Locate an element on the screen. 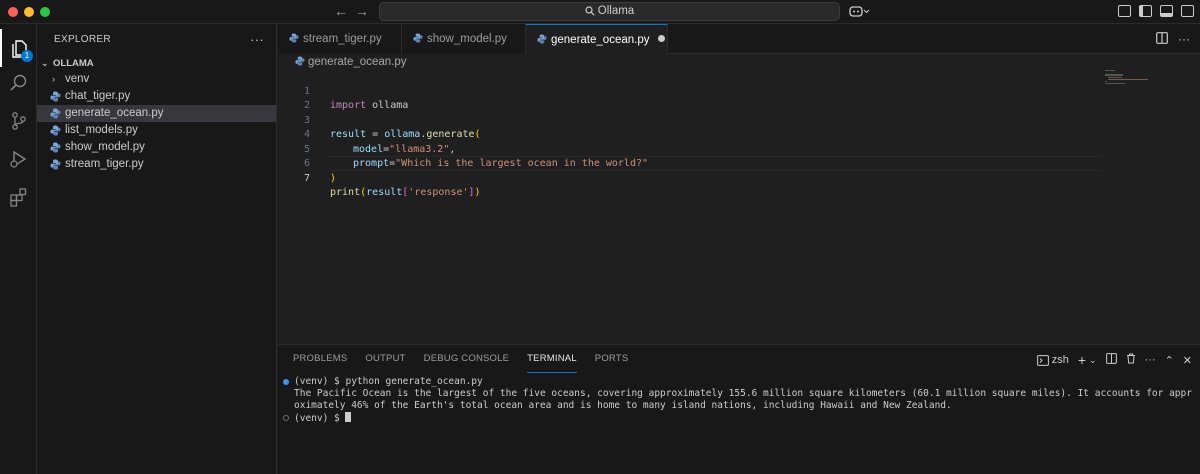 The image size is (1200, 474). shell-name: zsh is located at coordinates (1060, 360).